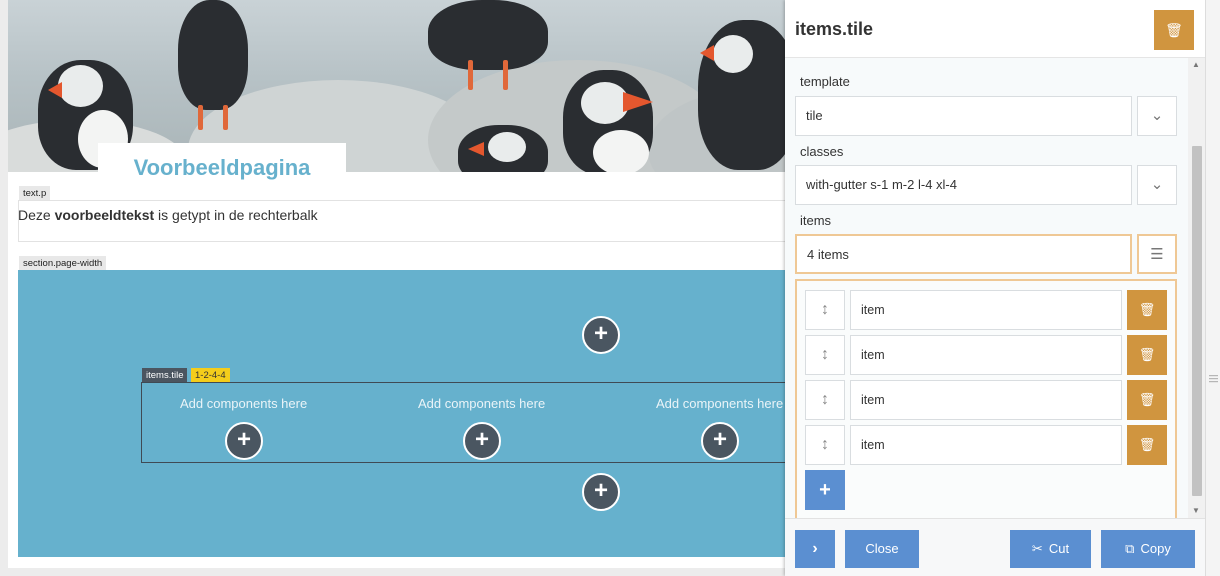 The image size is (1220, 576). I want to click on scroll-up-icon: ▲, so click(1196, 64).